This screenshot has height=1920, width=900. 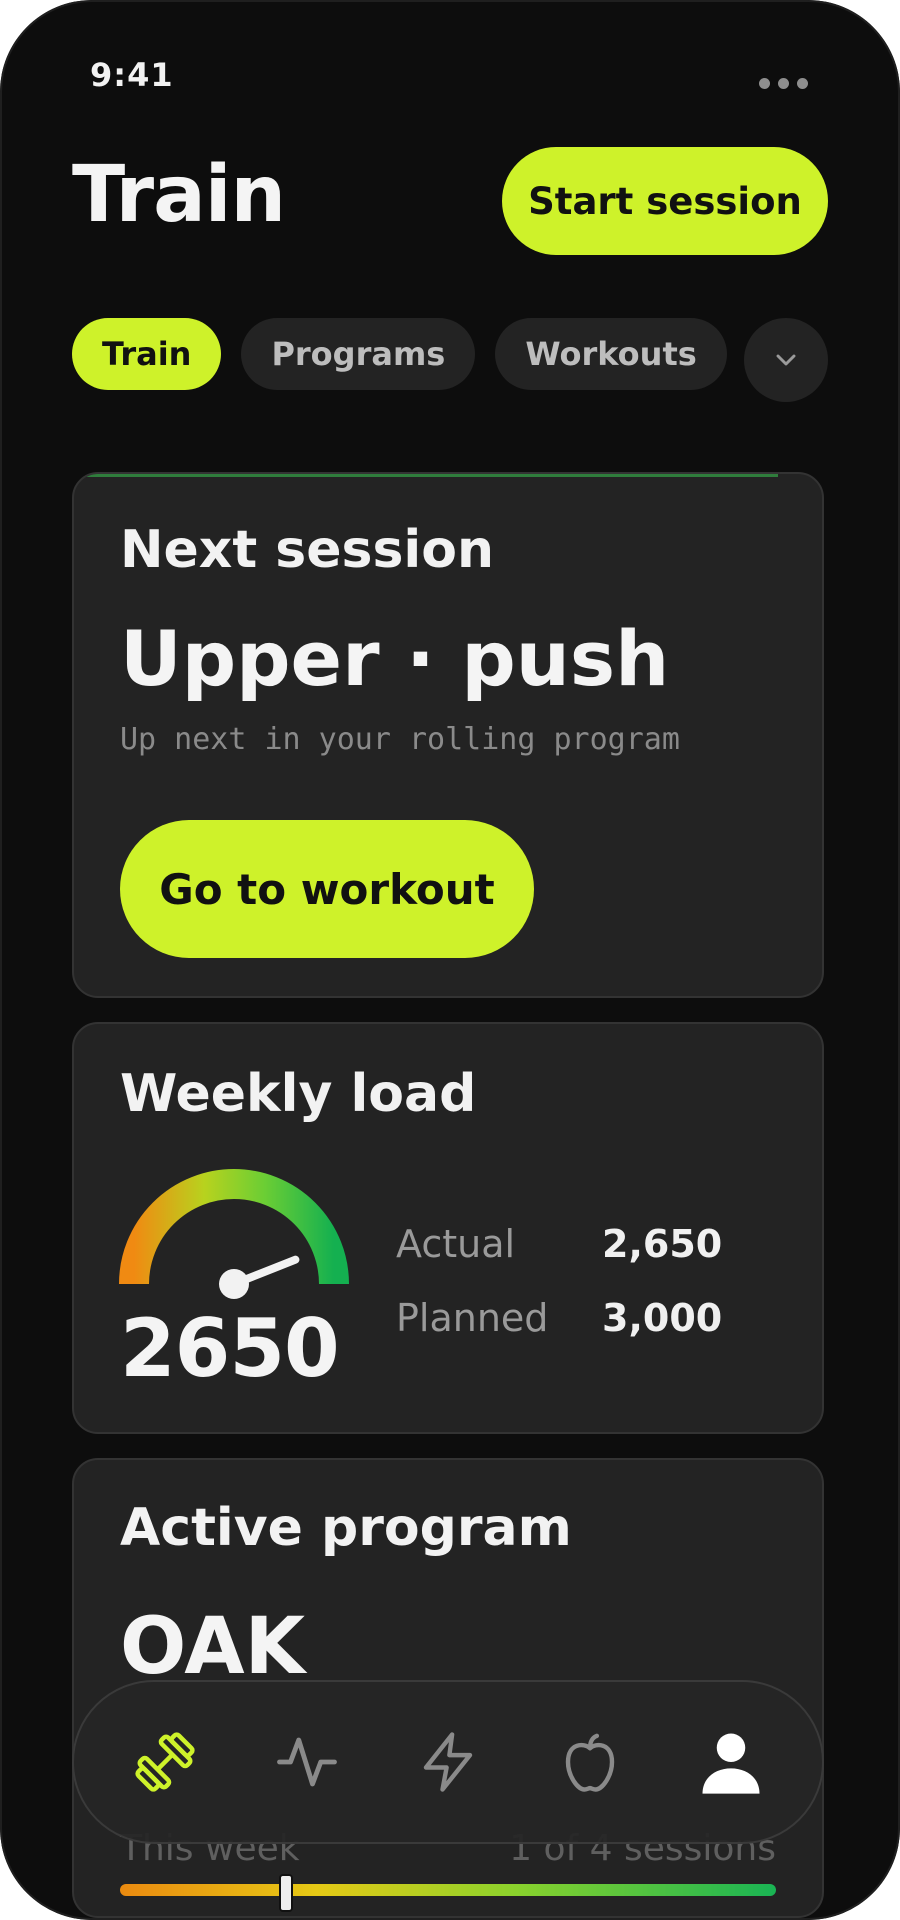 I want to click on page-title: Train, so click(x=179, y=195).